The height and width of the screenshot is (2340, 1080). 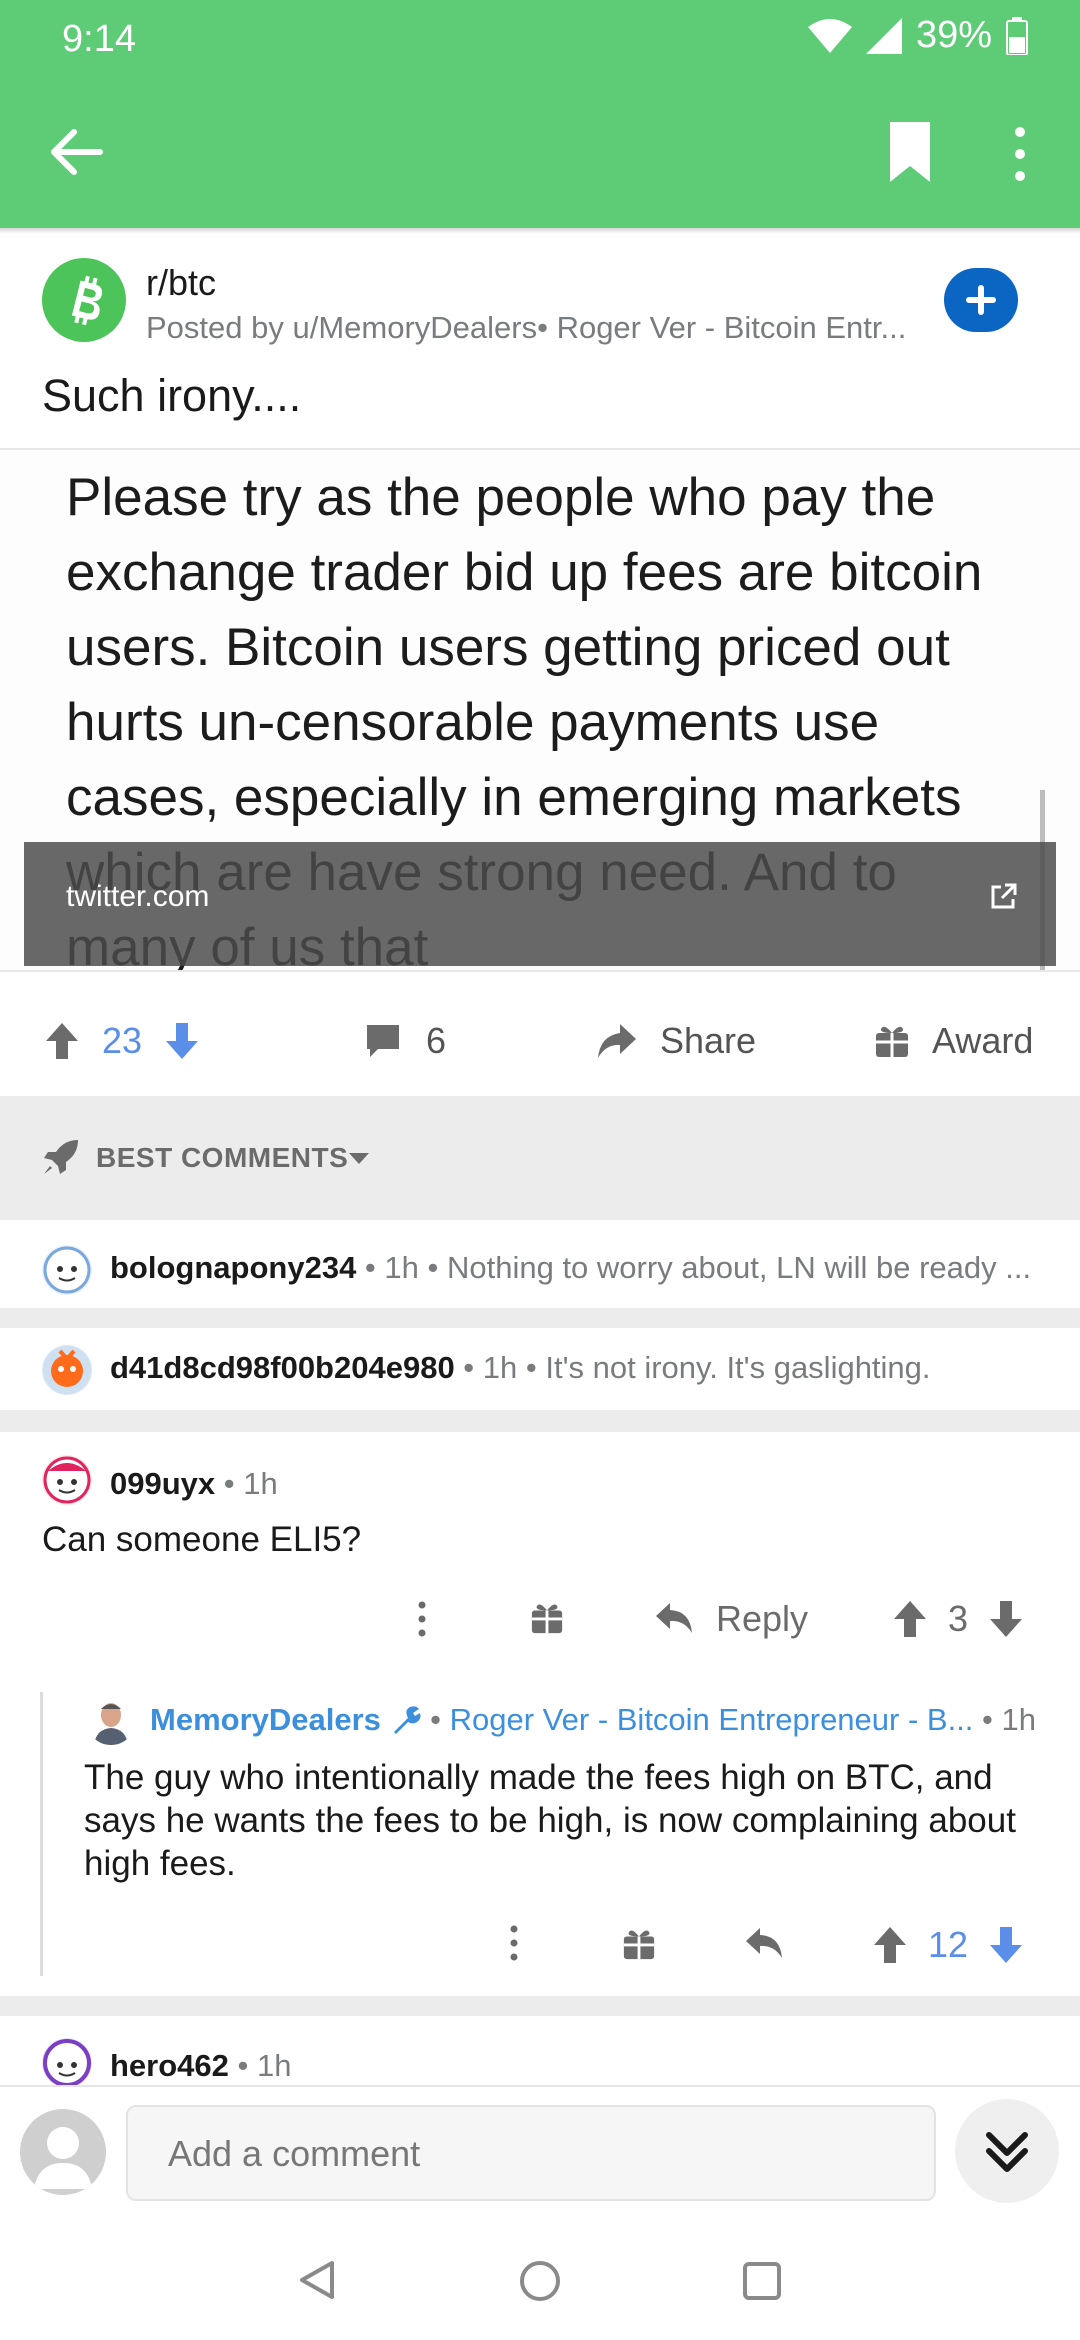 What do you see at coordinates (953, 35) in the screenshot?
I see `battery-percent: 39%` at bounding box center [953, 35].